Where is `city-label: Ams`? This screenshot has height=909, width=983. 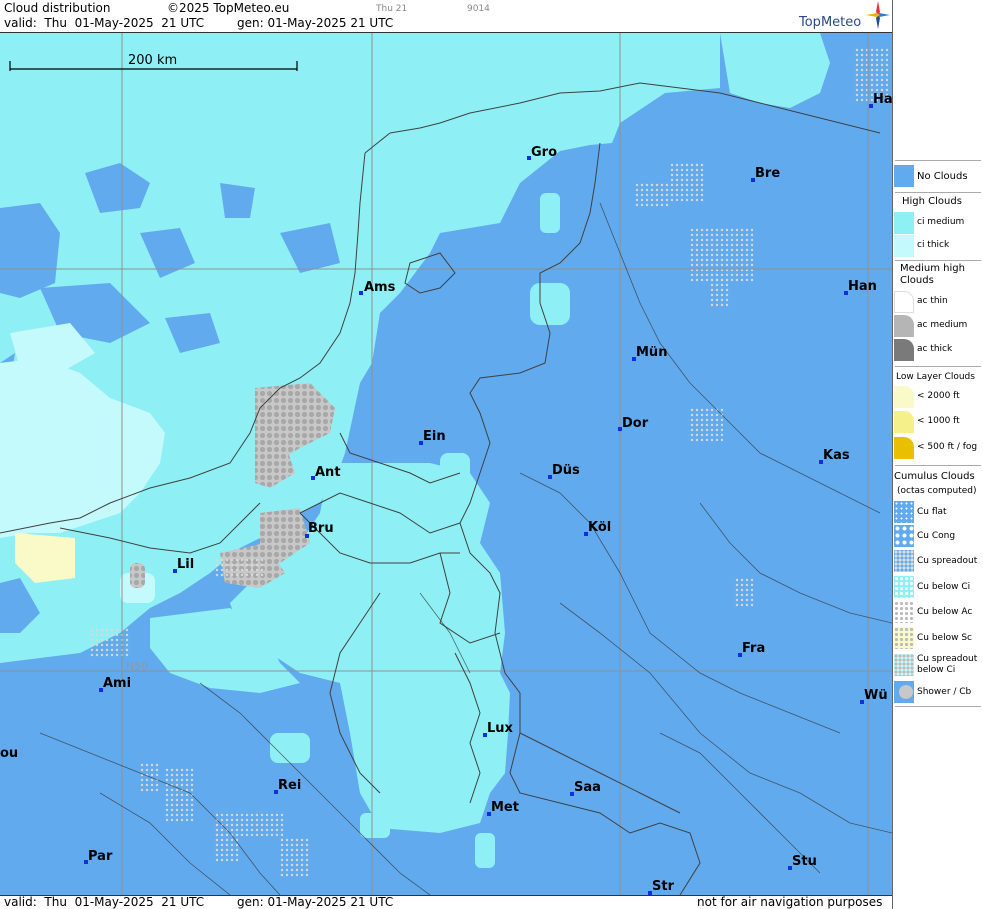
city-label: Ams is located at coordinates (380, 287).